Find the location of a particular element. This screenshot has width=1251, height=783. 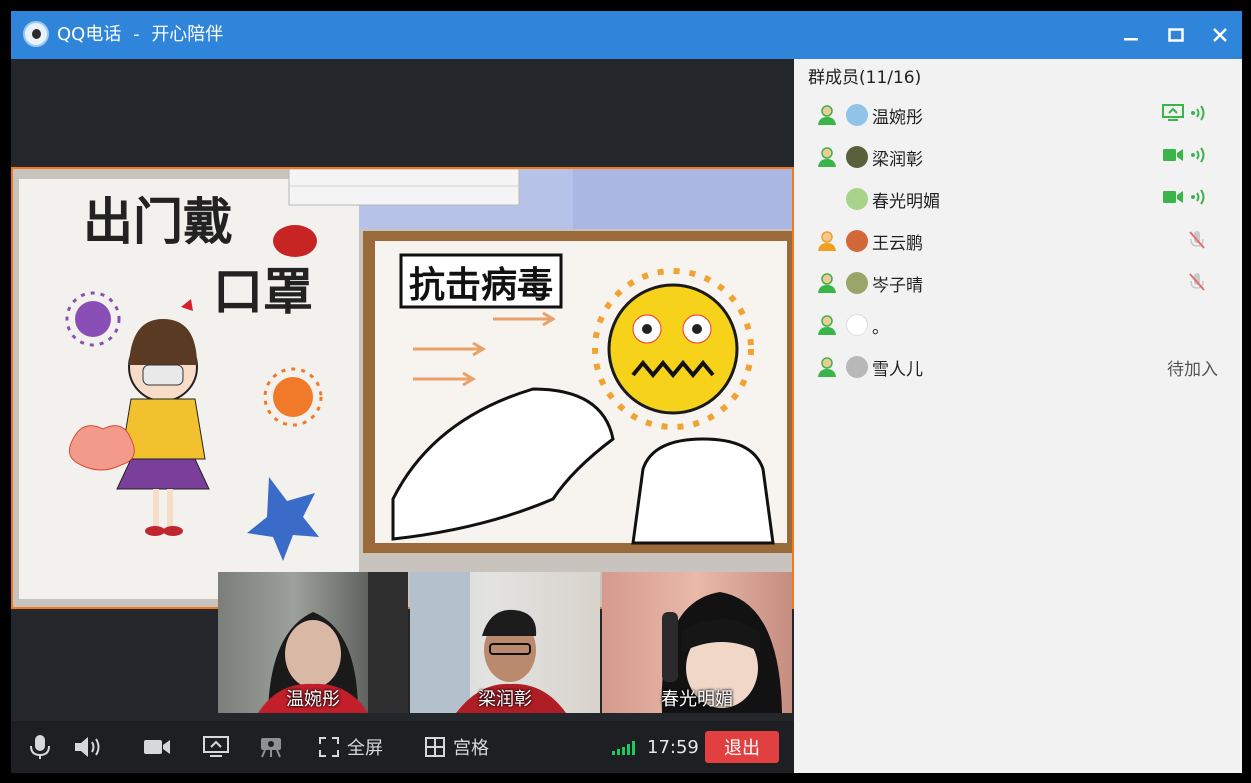

poster-left-text-1: 出门戴 is located at coordinates (158, 222).